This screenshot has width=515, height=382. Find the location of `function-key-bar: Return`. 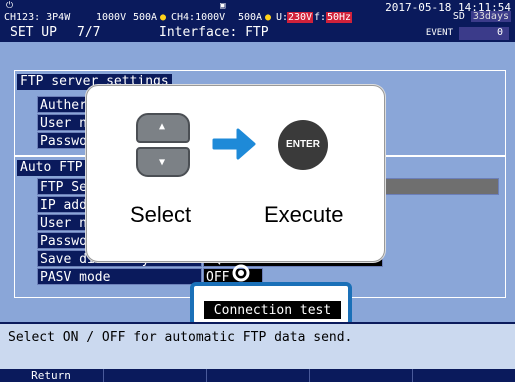

function-key-bar: Return is located at coordinates (257, 375).